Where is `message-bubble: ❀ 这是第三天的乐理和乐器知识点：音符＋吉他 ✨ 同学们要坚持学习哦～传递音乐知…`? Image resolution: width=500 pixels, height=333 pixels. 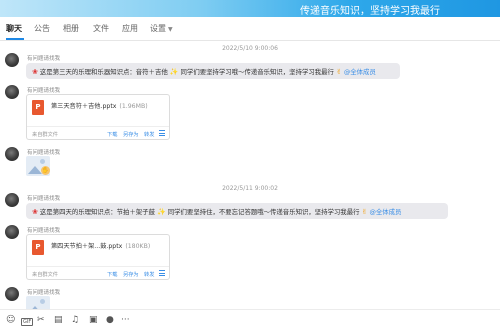 message-bubble: ❀ 这是第三天的乐理和乐器知识点：音符＋吉他 ✨ 同学们要坚持学习哦～传递音乐知… is located at coordinates (213, 71).